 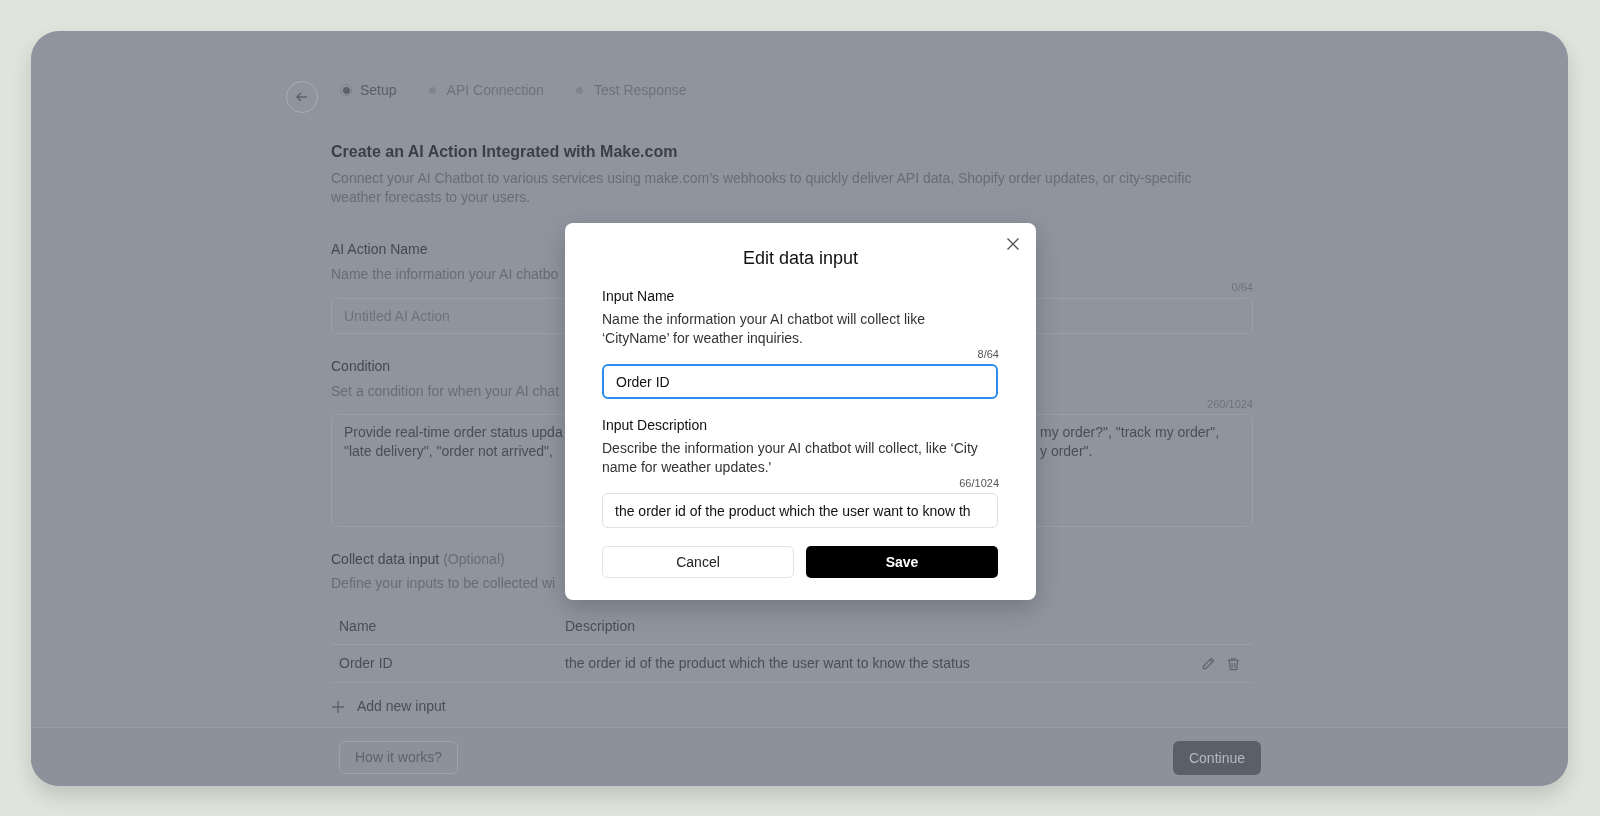 What do you see at coordinates (366, 663) in the screenshot?
I see `table-cell-text: Order ID` at bounding box center [366, 663].